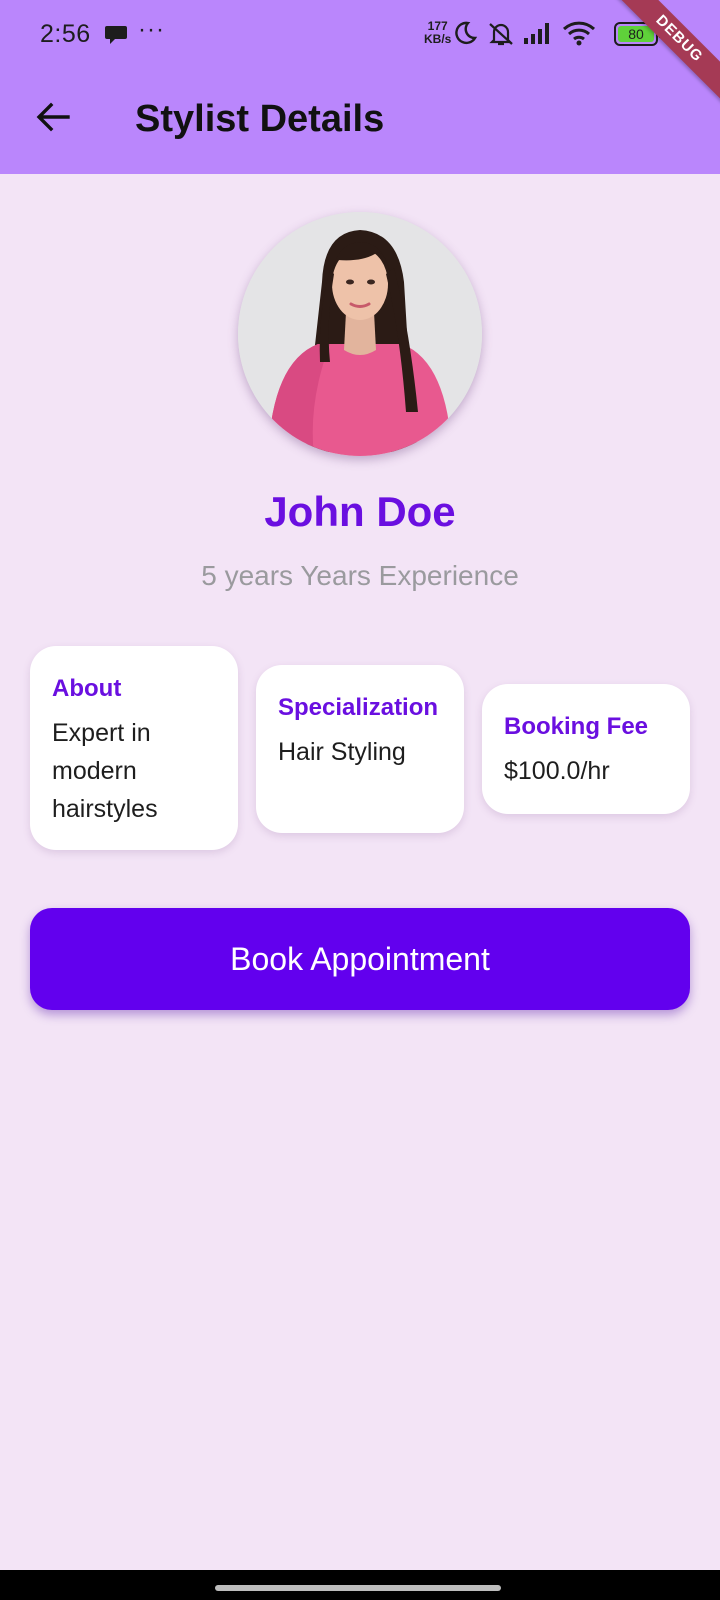 This screenshot has height=1600, width=720. What do you see at coordinates (437, 26) in the screenshot?
I see `speed-value: 177` at bounding box center [437, 26].